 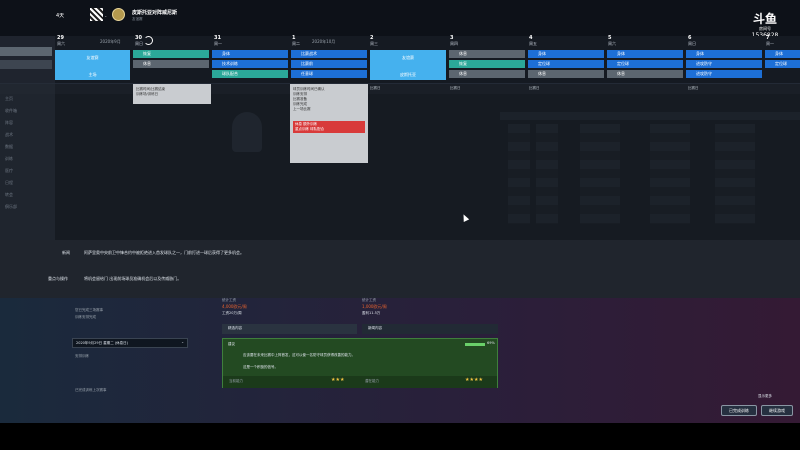 What do you see at coordinates (9, 171) in the screenshot?
I see `sidebar-item: 医疗` at bounding box center [9, 171].